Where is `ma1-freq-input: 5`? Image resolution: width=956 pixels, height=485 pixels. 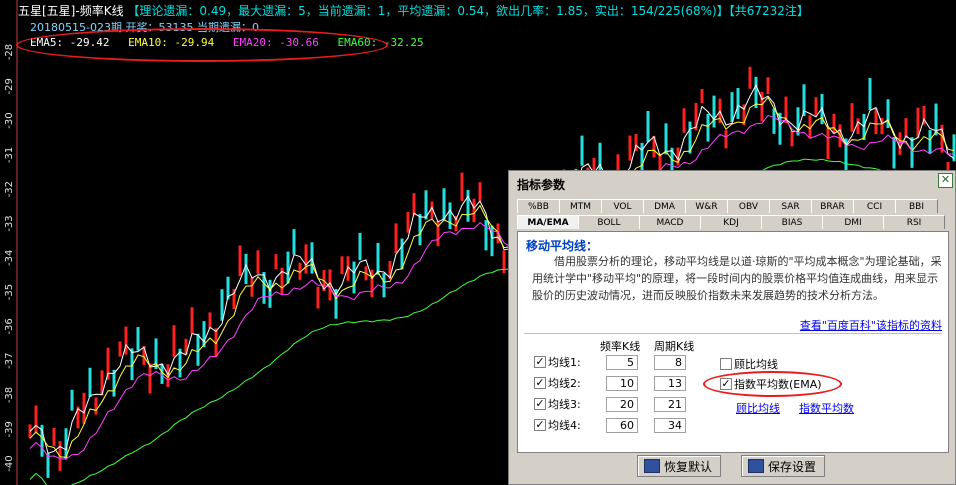
ma1-freq-input: 5 is located at coordinates (622, 362).